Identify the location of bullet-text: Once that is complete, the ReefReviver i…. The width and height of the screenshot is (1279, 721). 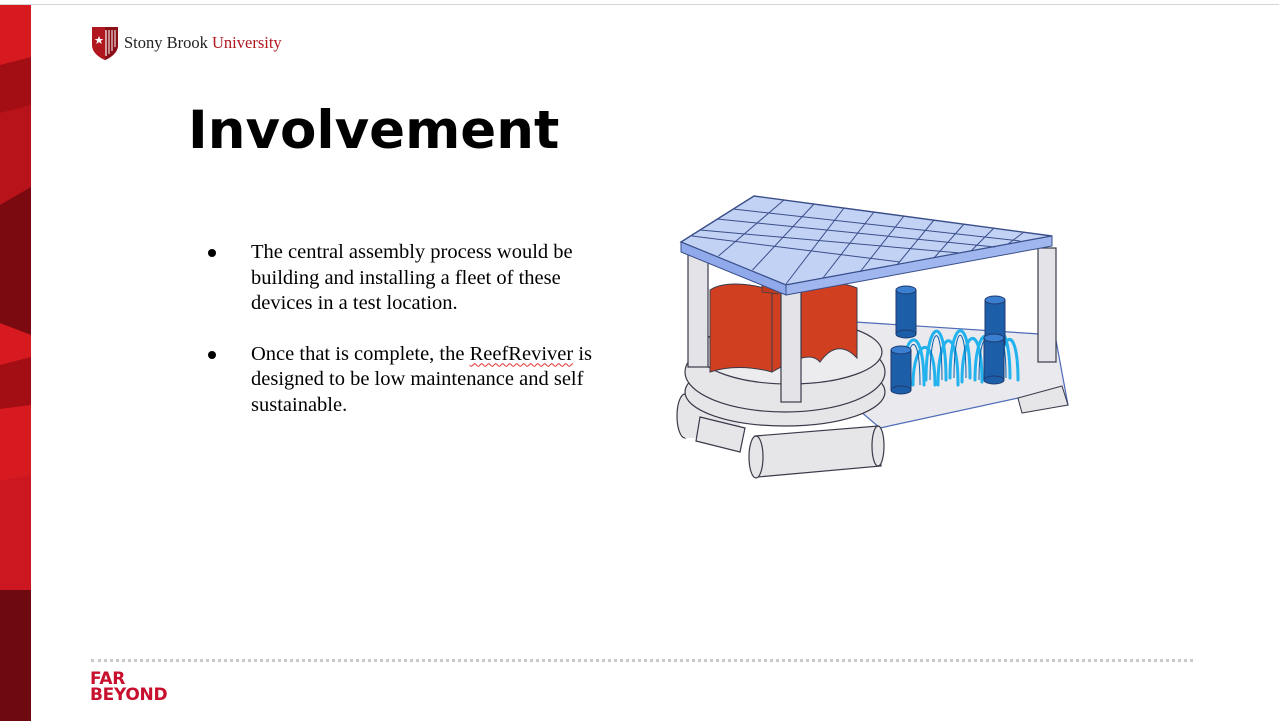
(421, 379).